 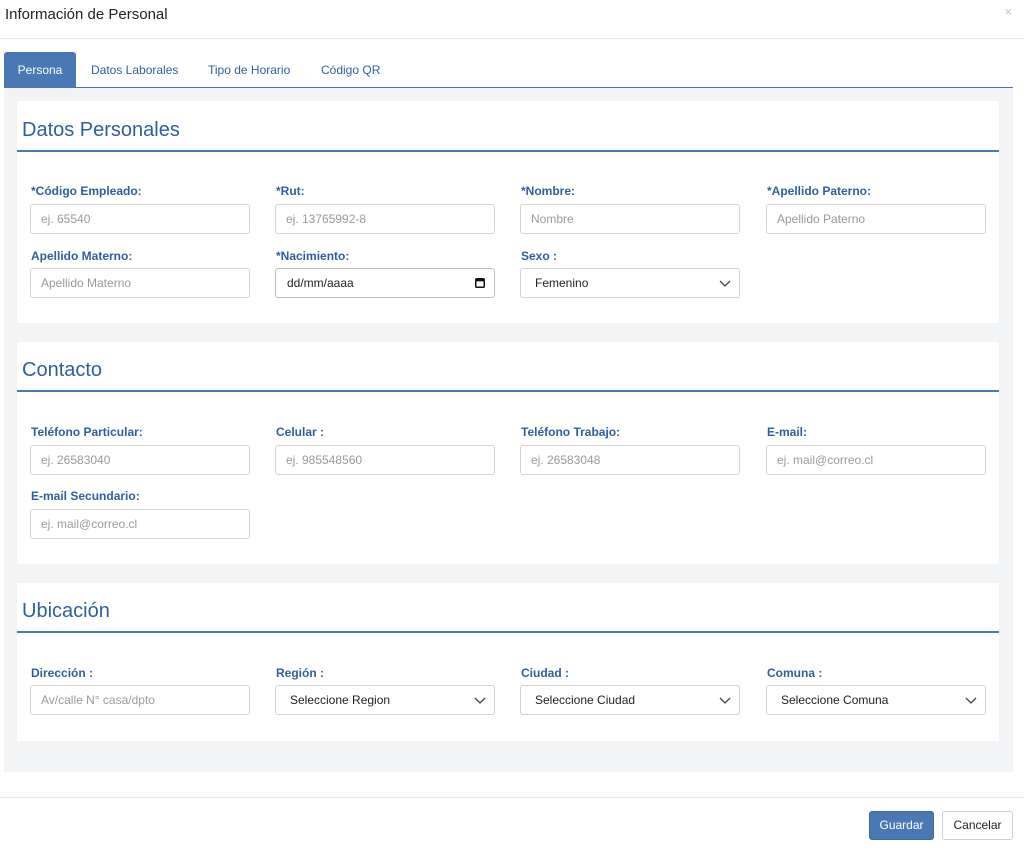 What do you see at coordinates (548, 191) in the screenshot?
I see `nombre-label: *Nombre:` at bounding box center [548, 191].